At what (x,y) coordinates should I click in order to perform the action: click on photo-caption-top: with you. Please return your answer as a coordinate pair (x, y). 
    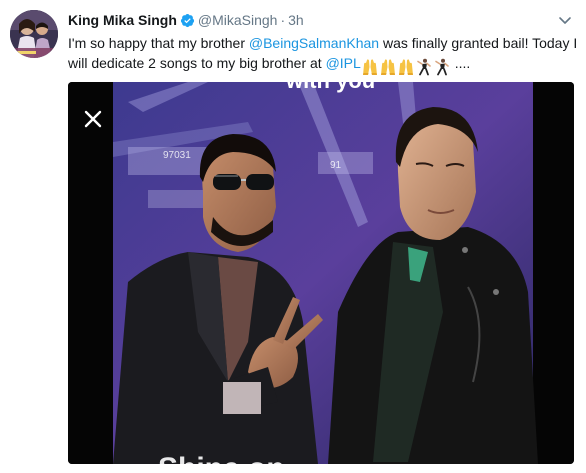
    Looking at the image, I should click on (330, 87).